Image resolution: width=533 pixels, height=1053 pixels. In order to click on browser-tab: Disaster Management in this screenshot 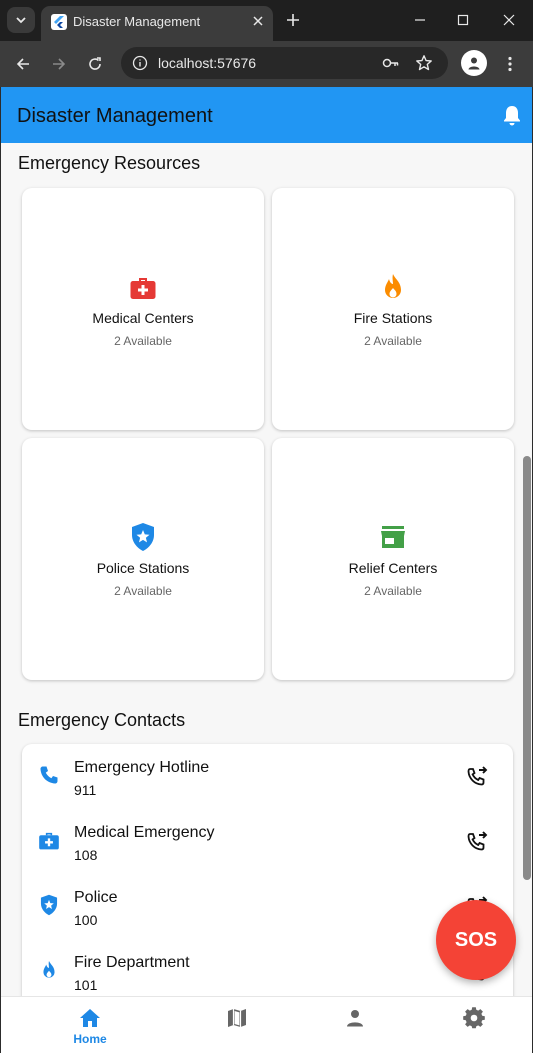, I will do `click(157, 23)`.